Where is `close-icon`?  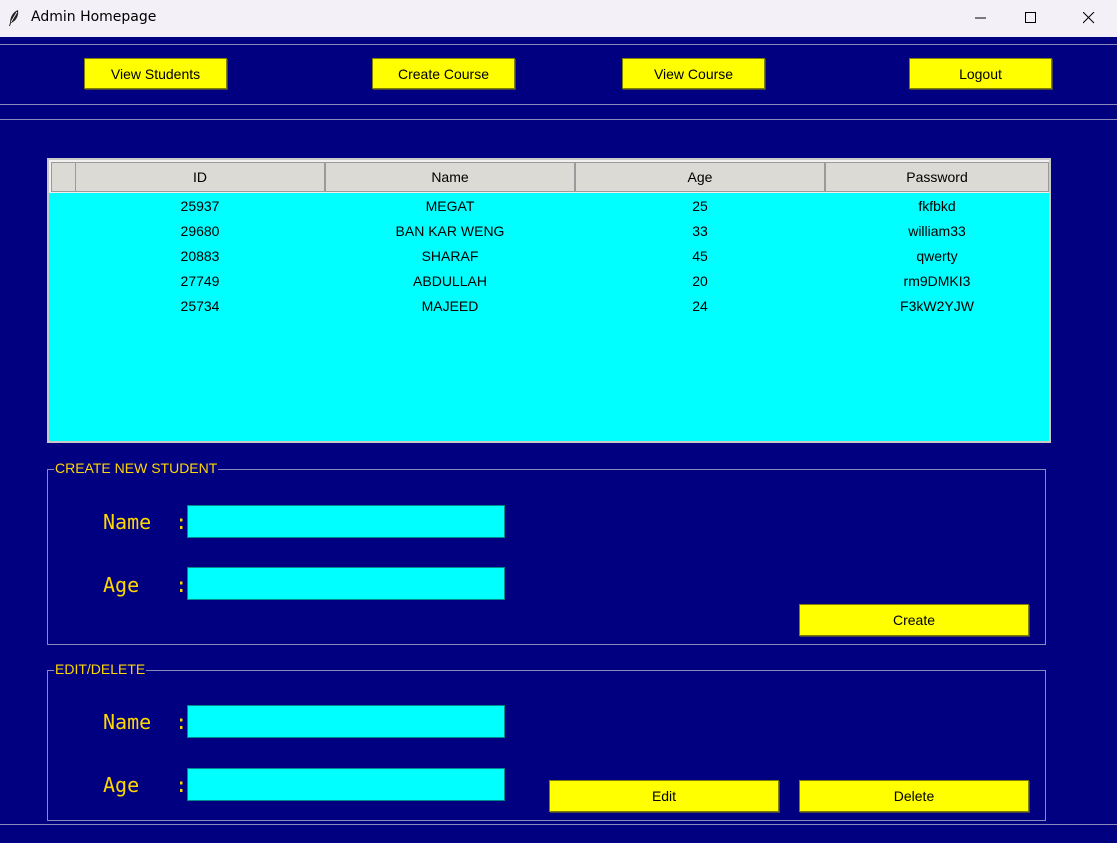 close-icon is located at coordinates (1089, 18).